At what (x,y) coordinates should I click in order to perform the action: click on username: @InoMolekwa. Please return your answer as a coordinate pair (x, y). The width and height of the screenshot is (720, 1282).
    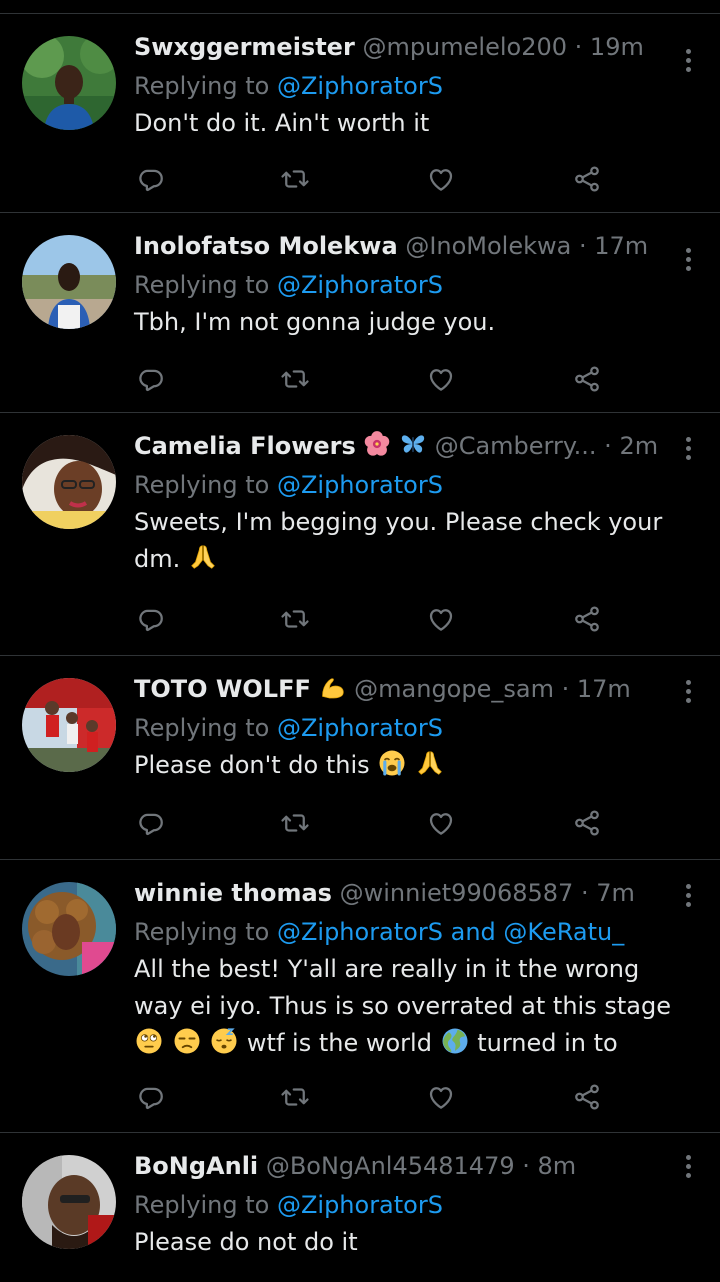
    Looking at the image, I should click on (488, 246).